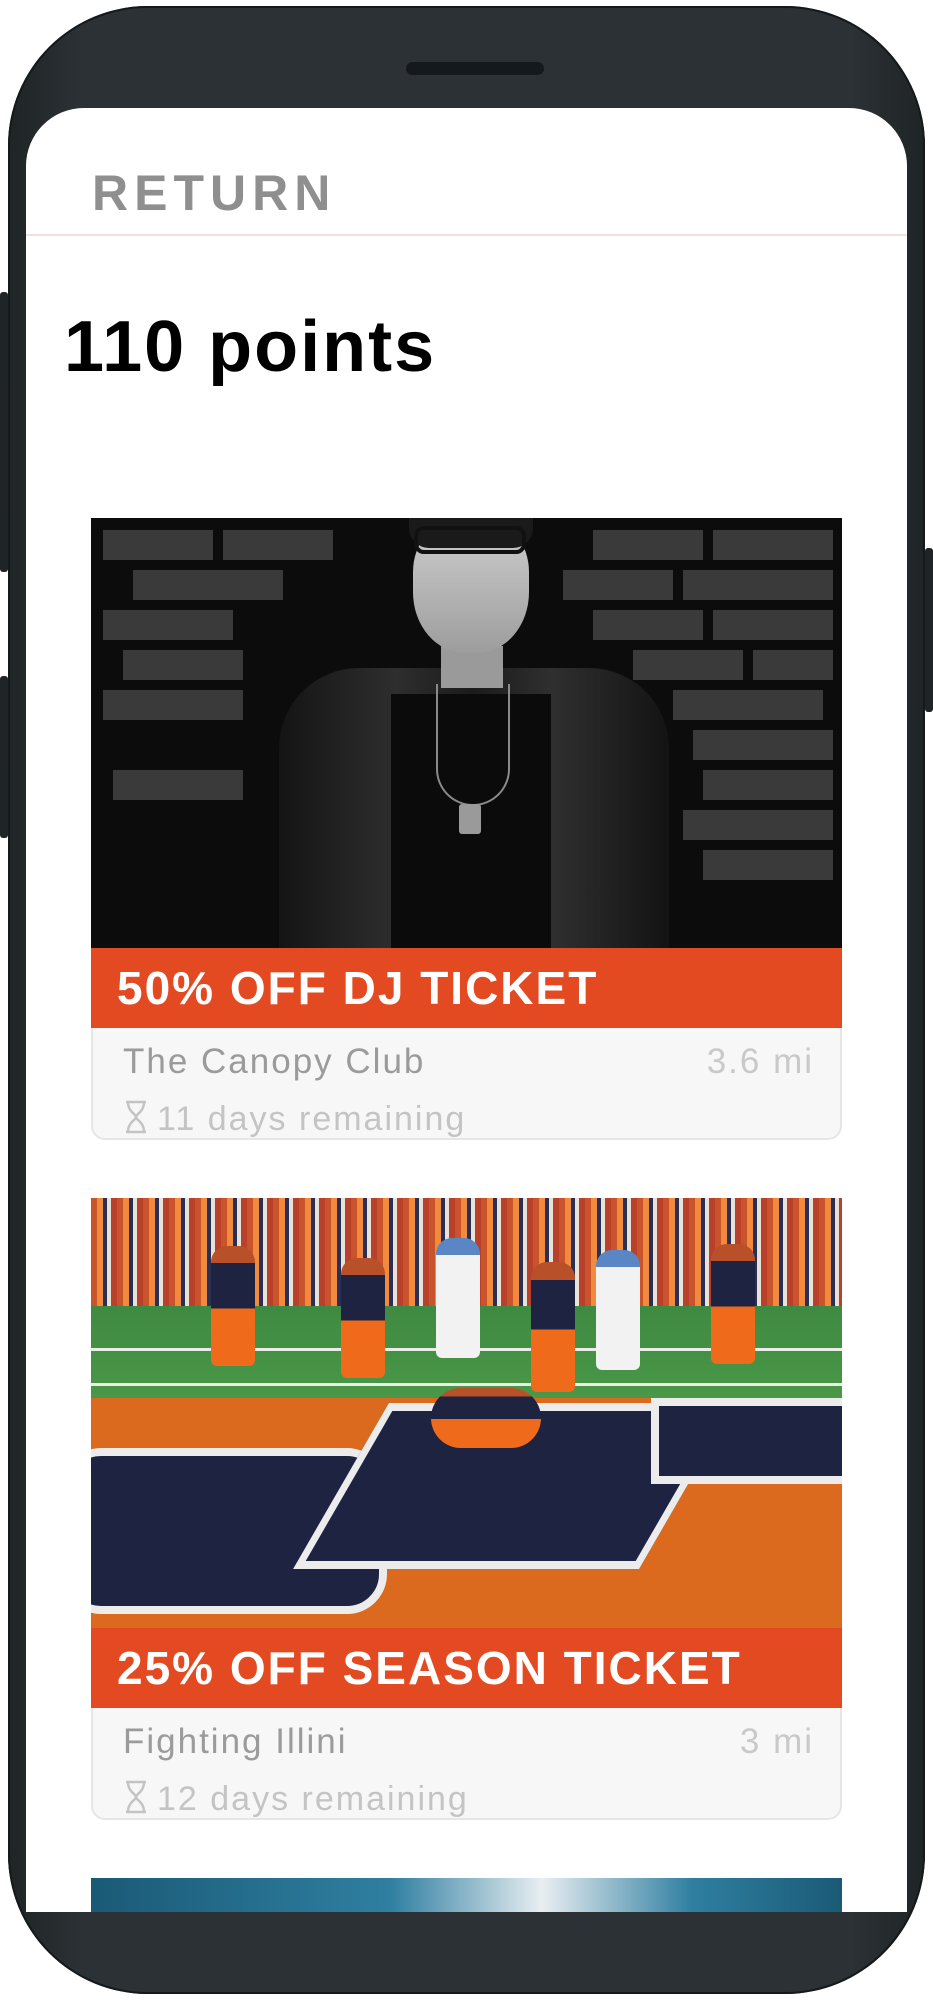 This screenshot has width=933, height=2000. What do you see at coordinates (760, 1061) in the screenshot?
I see `distance: 3.6 mi` at bounding box center [760, 1061].